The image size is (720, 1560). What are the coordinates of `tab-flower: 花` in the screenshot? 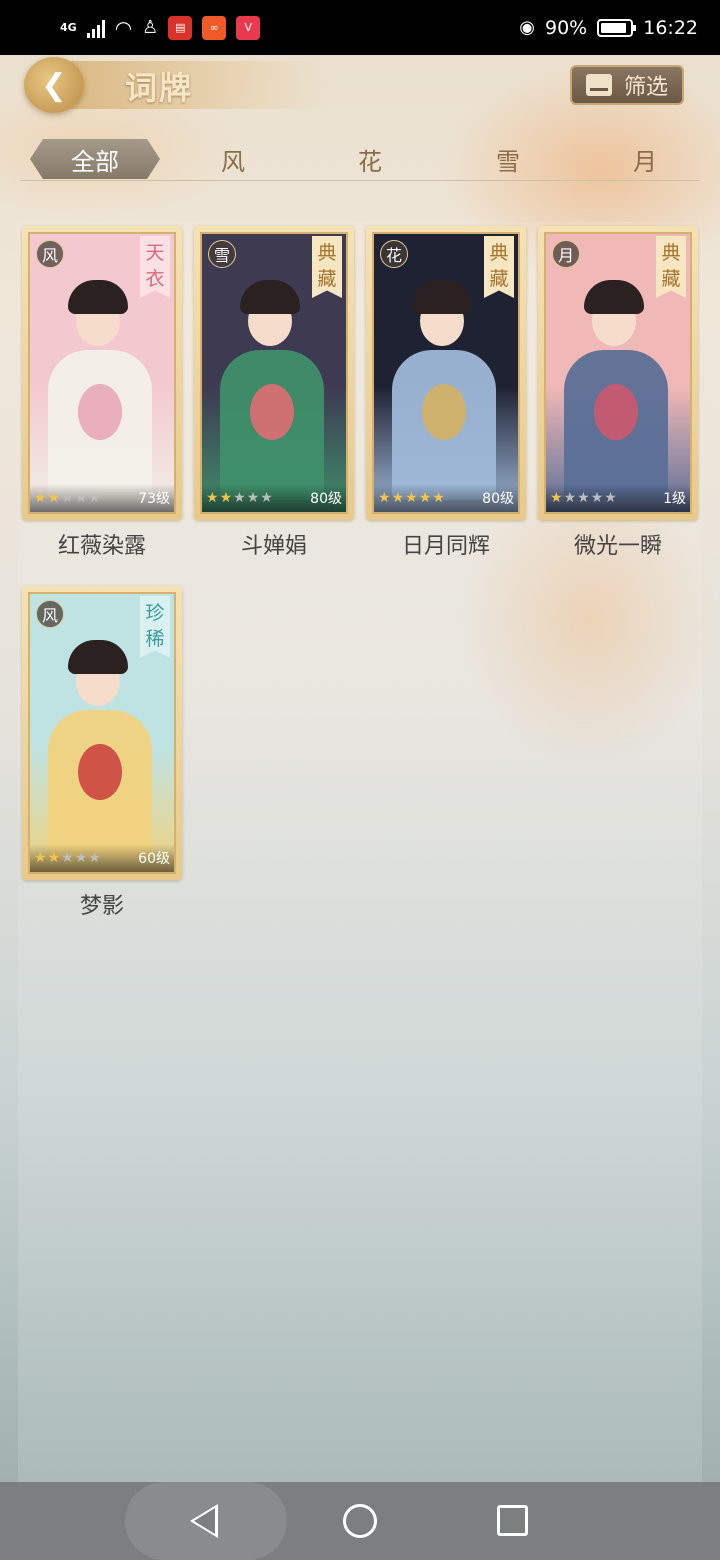 It's located at (370, 159).